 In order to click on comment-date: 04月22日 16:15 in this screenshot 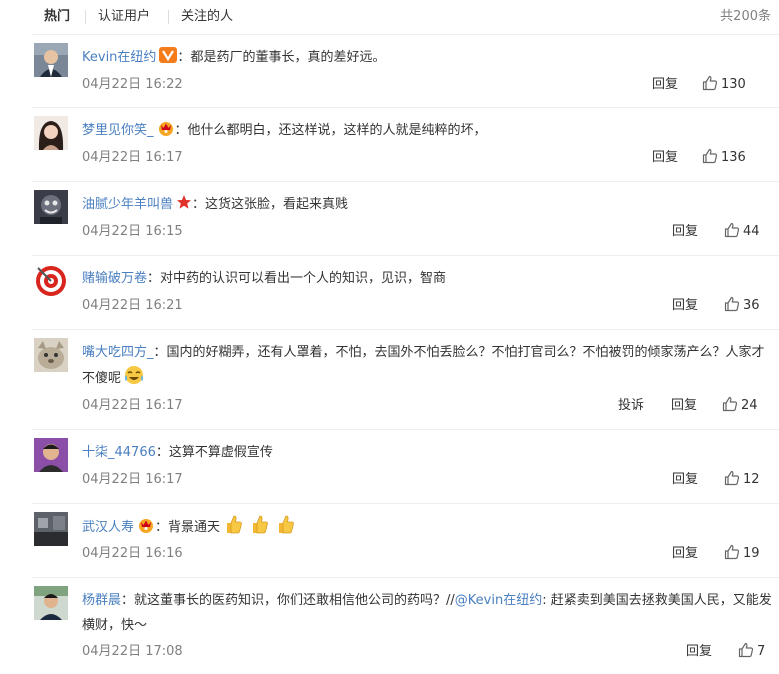, I will do `click(132, 231)`.